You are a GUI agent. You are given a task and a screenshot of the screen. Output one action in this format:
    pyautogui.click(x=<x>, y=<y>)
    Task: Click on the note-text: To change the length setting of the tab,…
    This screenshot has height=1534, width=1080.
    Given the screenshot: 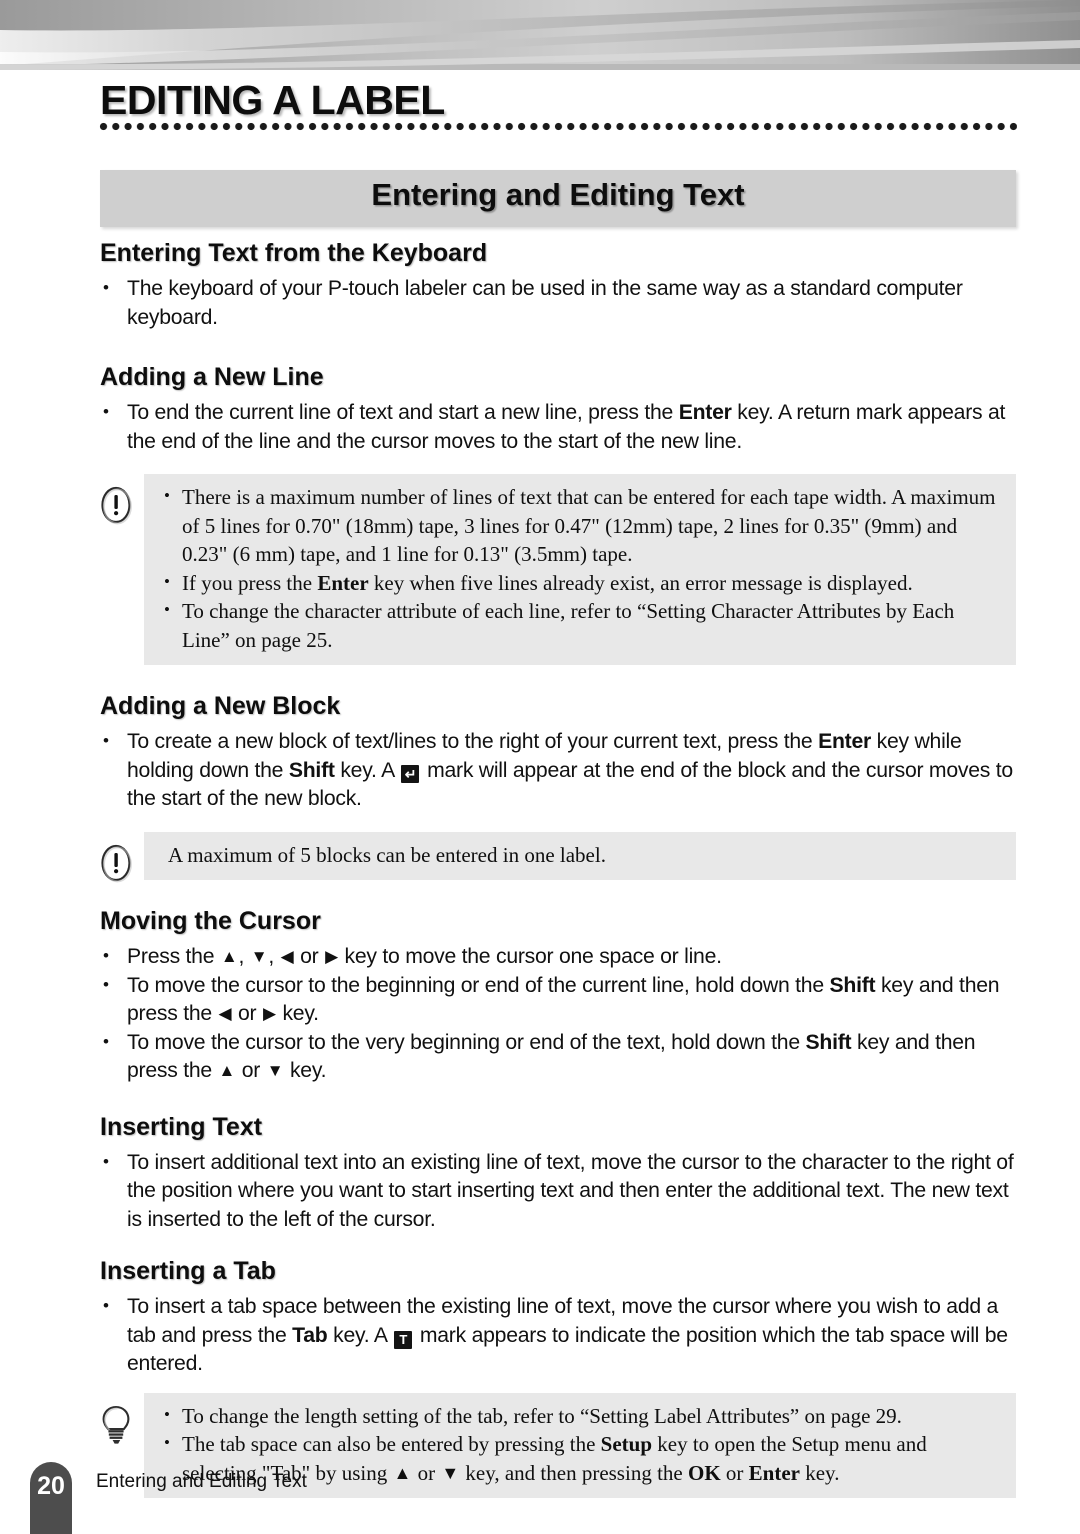 What is the action you would take?
    pyautogui.click(x=542, y=1415)
    